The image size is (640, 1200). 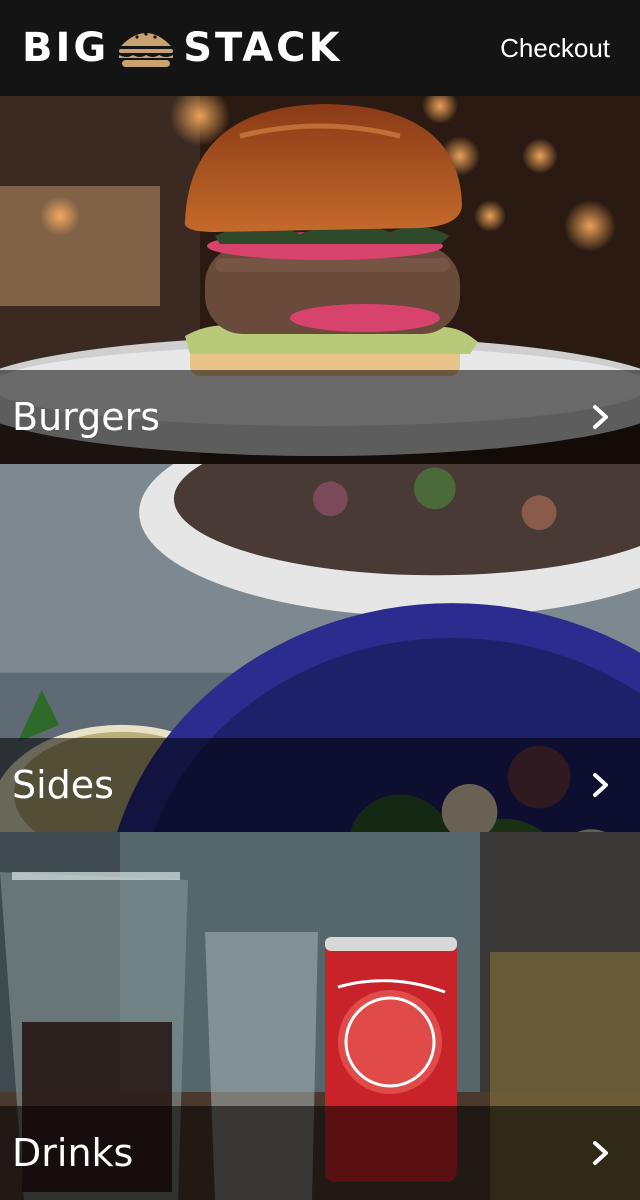 I want to click on category-label-bar: Drinks, so click(x=320, y=1153).